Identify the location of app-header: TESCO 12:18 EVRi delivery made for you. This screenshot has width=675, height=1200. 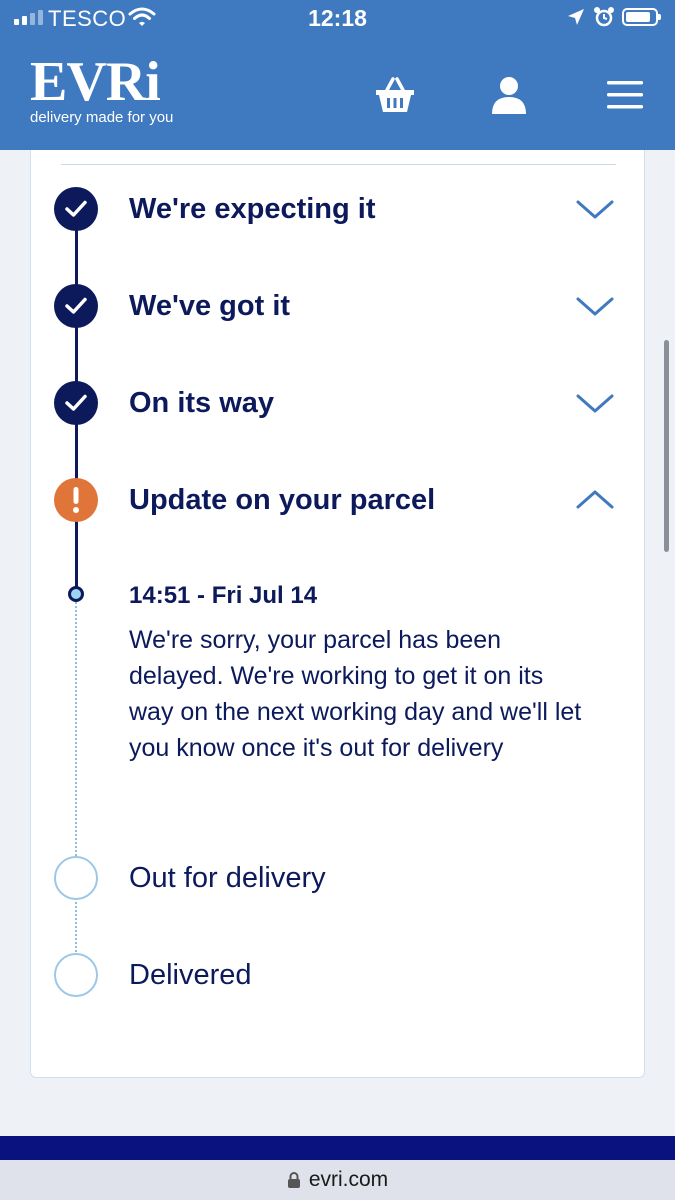
(337, 75).